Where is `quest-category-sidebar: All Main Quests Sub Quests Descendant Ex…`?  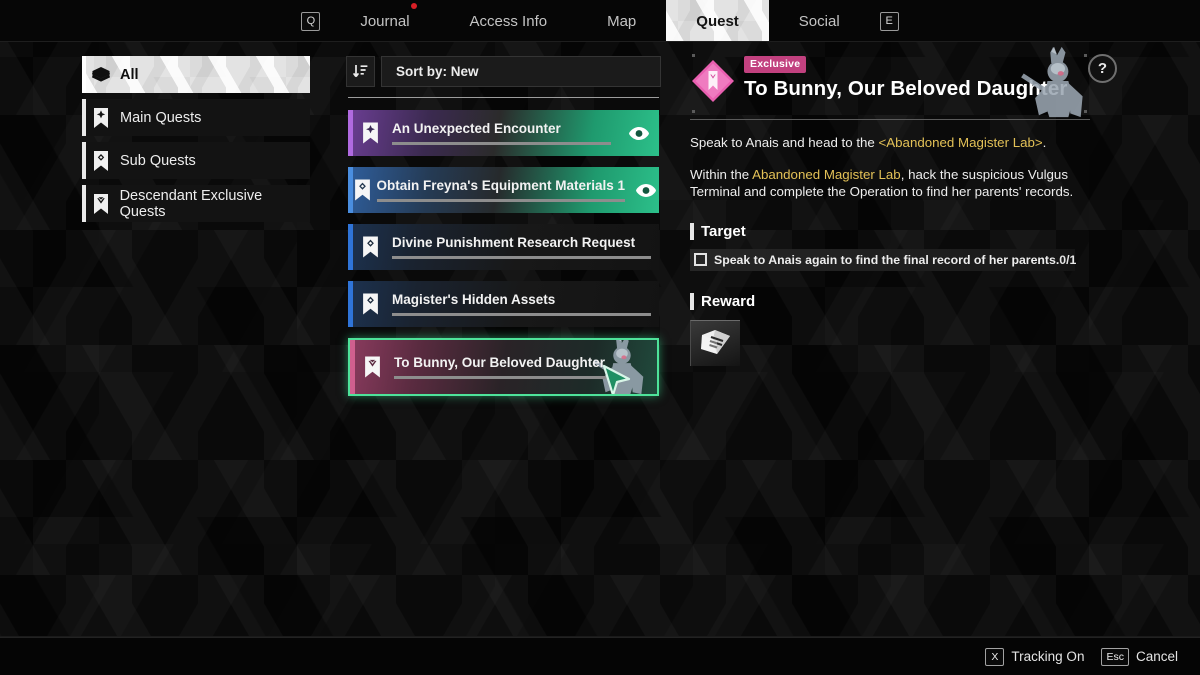
quest-category-sidebar: All Main Quests Sub Quests Descendant Ex… is located at coordinates (196, 142).